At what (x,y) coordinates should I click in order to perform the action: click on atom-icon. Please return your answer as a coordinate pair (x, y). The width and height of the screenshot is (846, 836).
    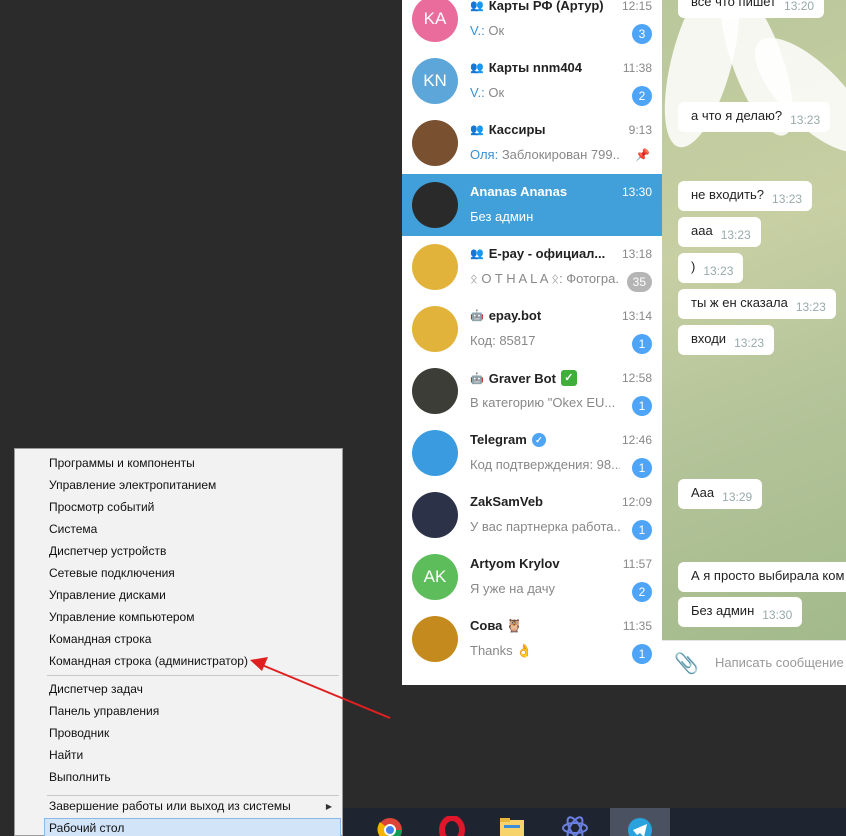
    Looking at the image, I should click on (575, 826).